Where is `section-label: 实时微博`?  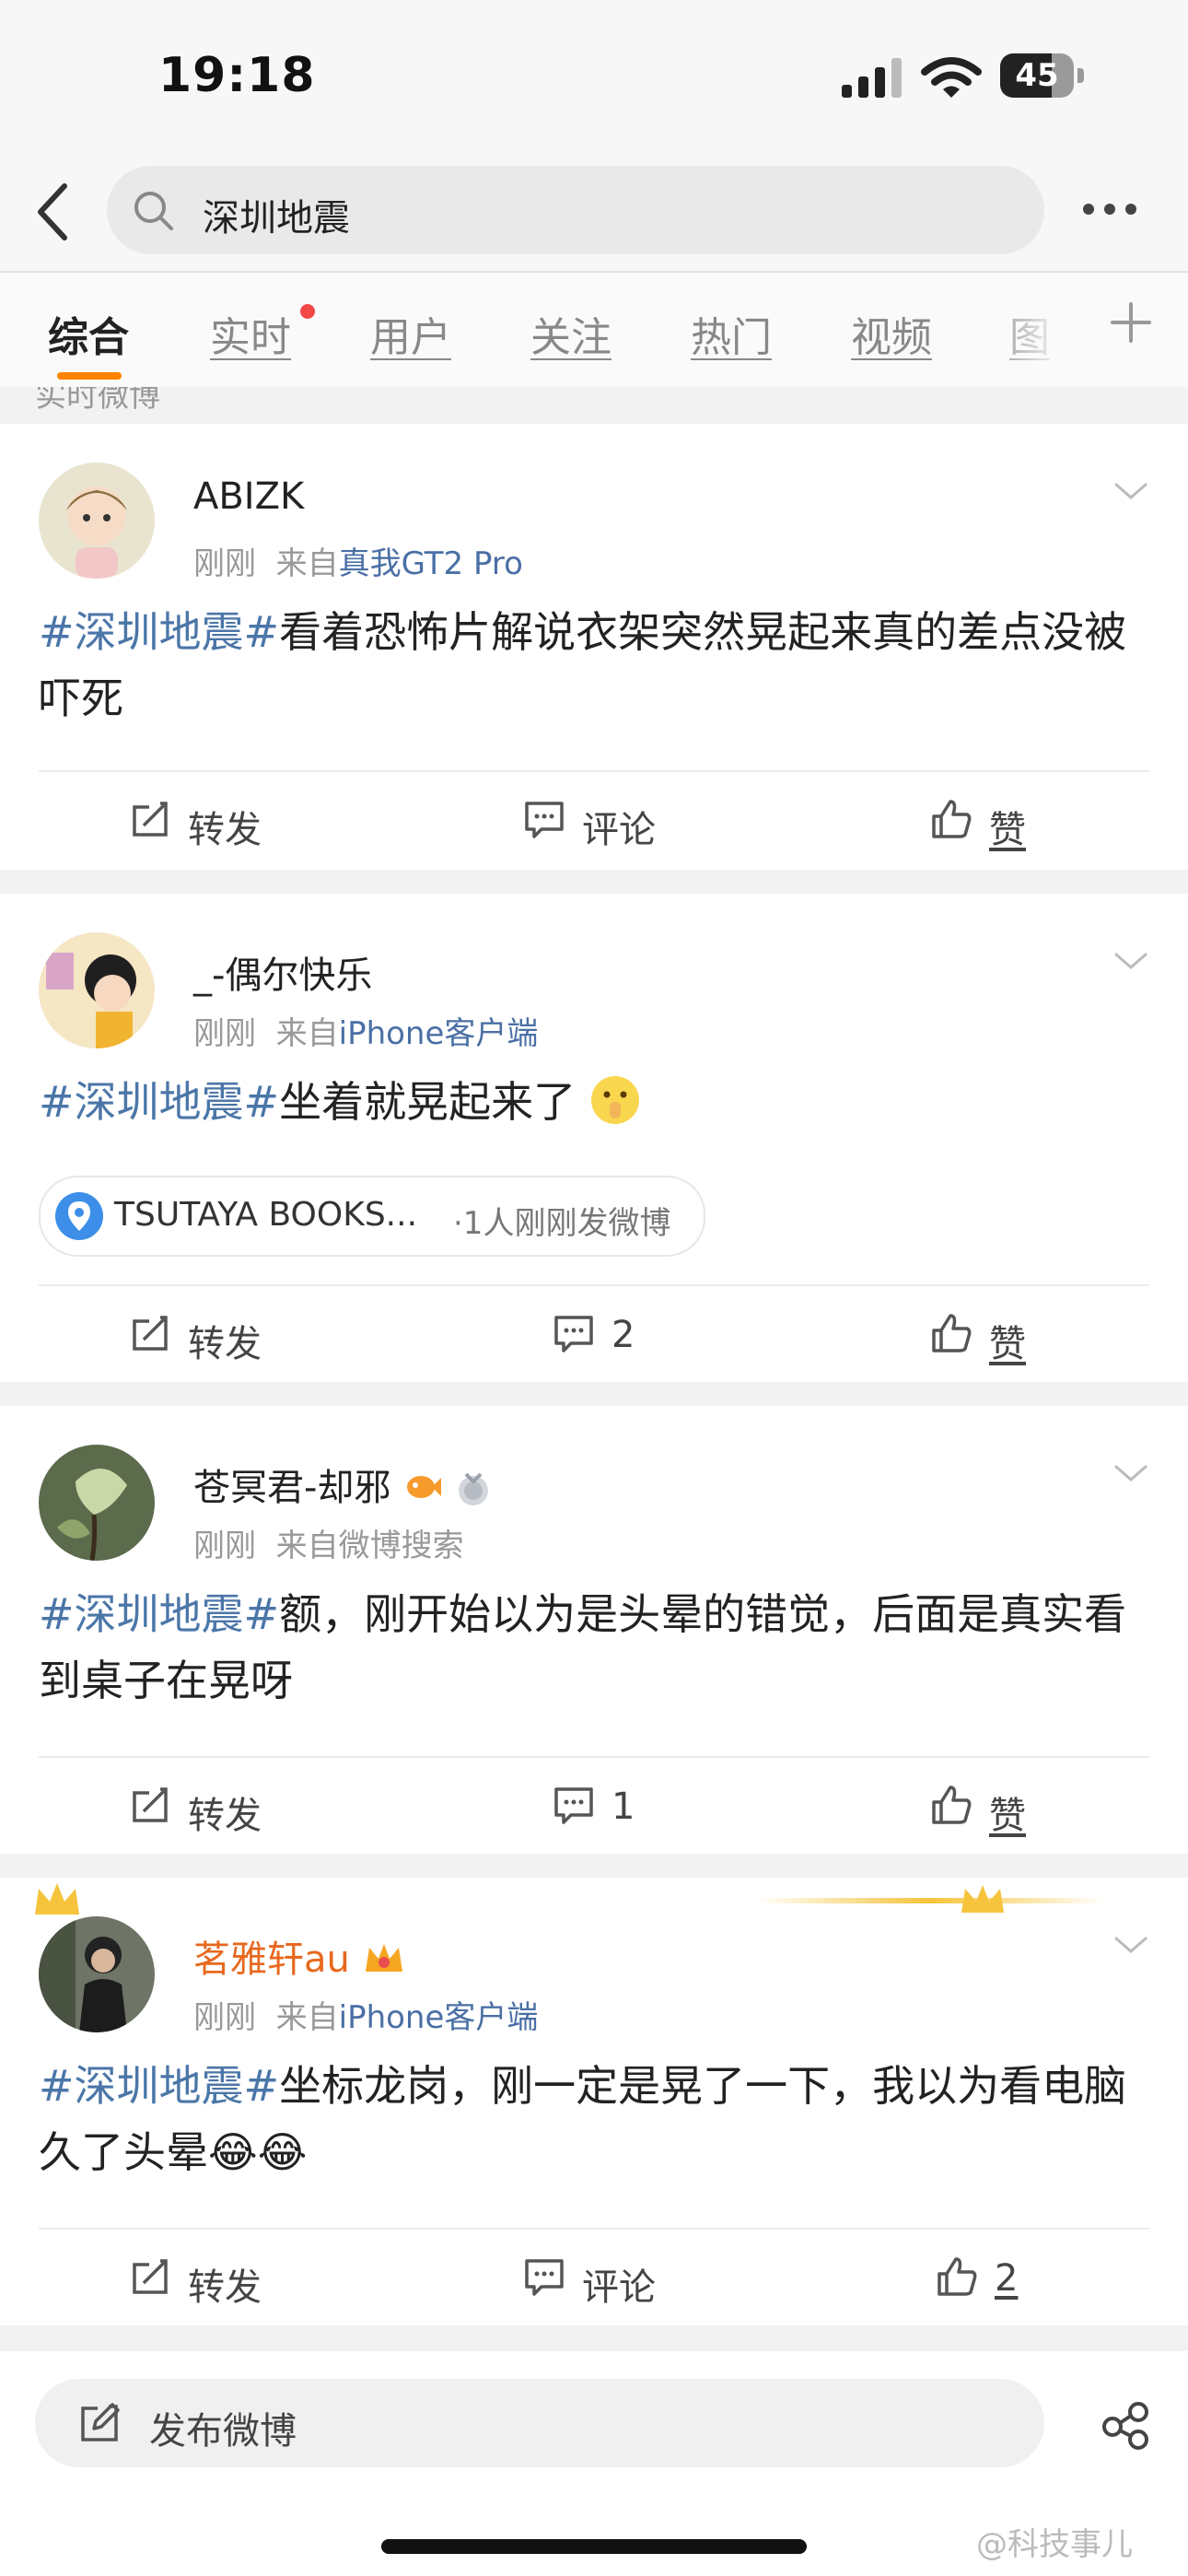
section-label: 实时微博 is located at coordinates (97, 401).